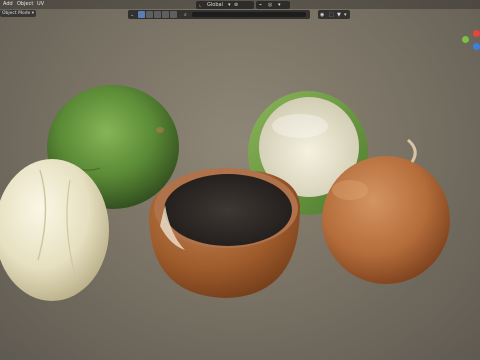 Image resolution: width=480 pixels, height=360 pixels. I want to click on tool-settings-bar: ⌄ ⌕, so click(219, 14).